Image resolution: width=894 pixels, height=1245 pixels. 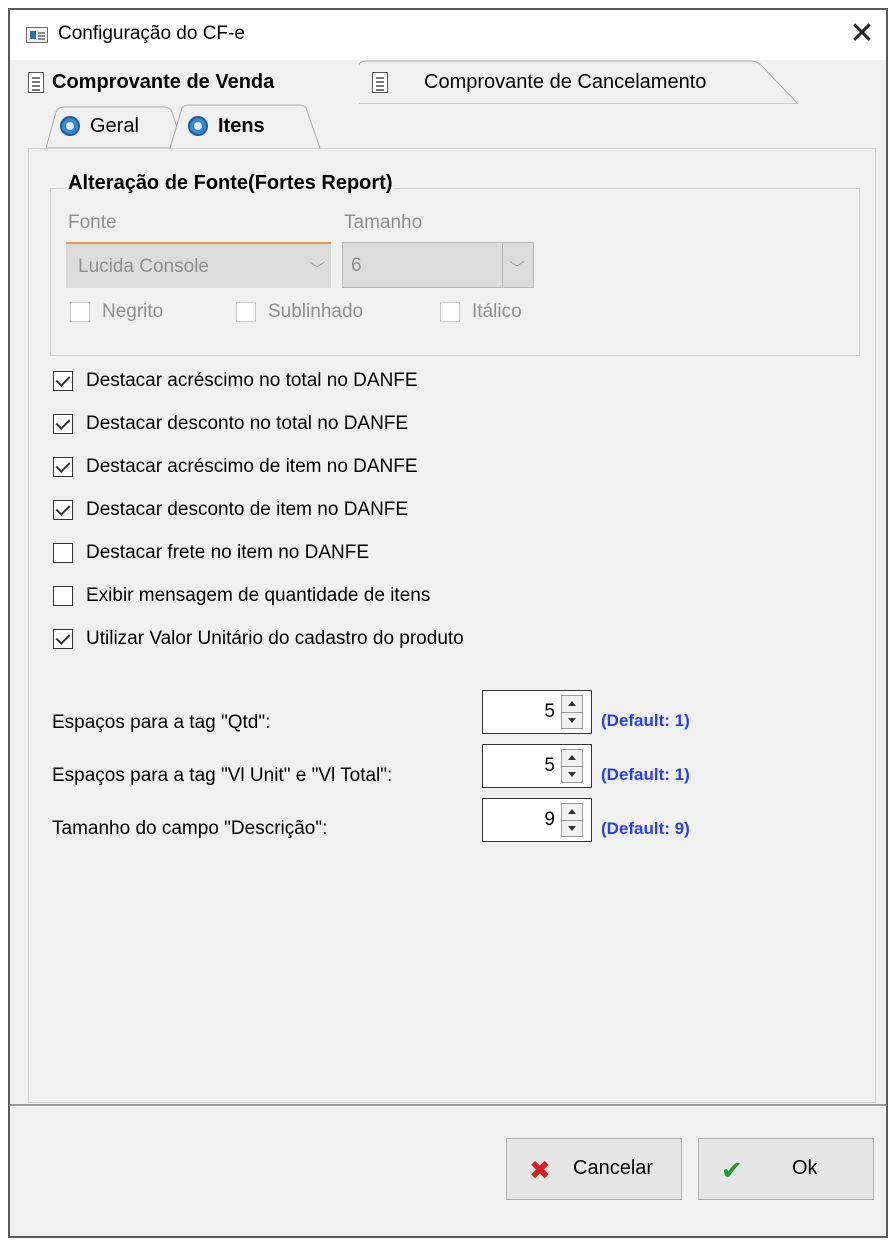 What do you see at coordinates (862, 35) in the screenshot?
I see `close-button: ✕` at bounding box center [862, 35].